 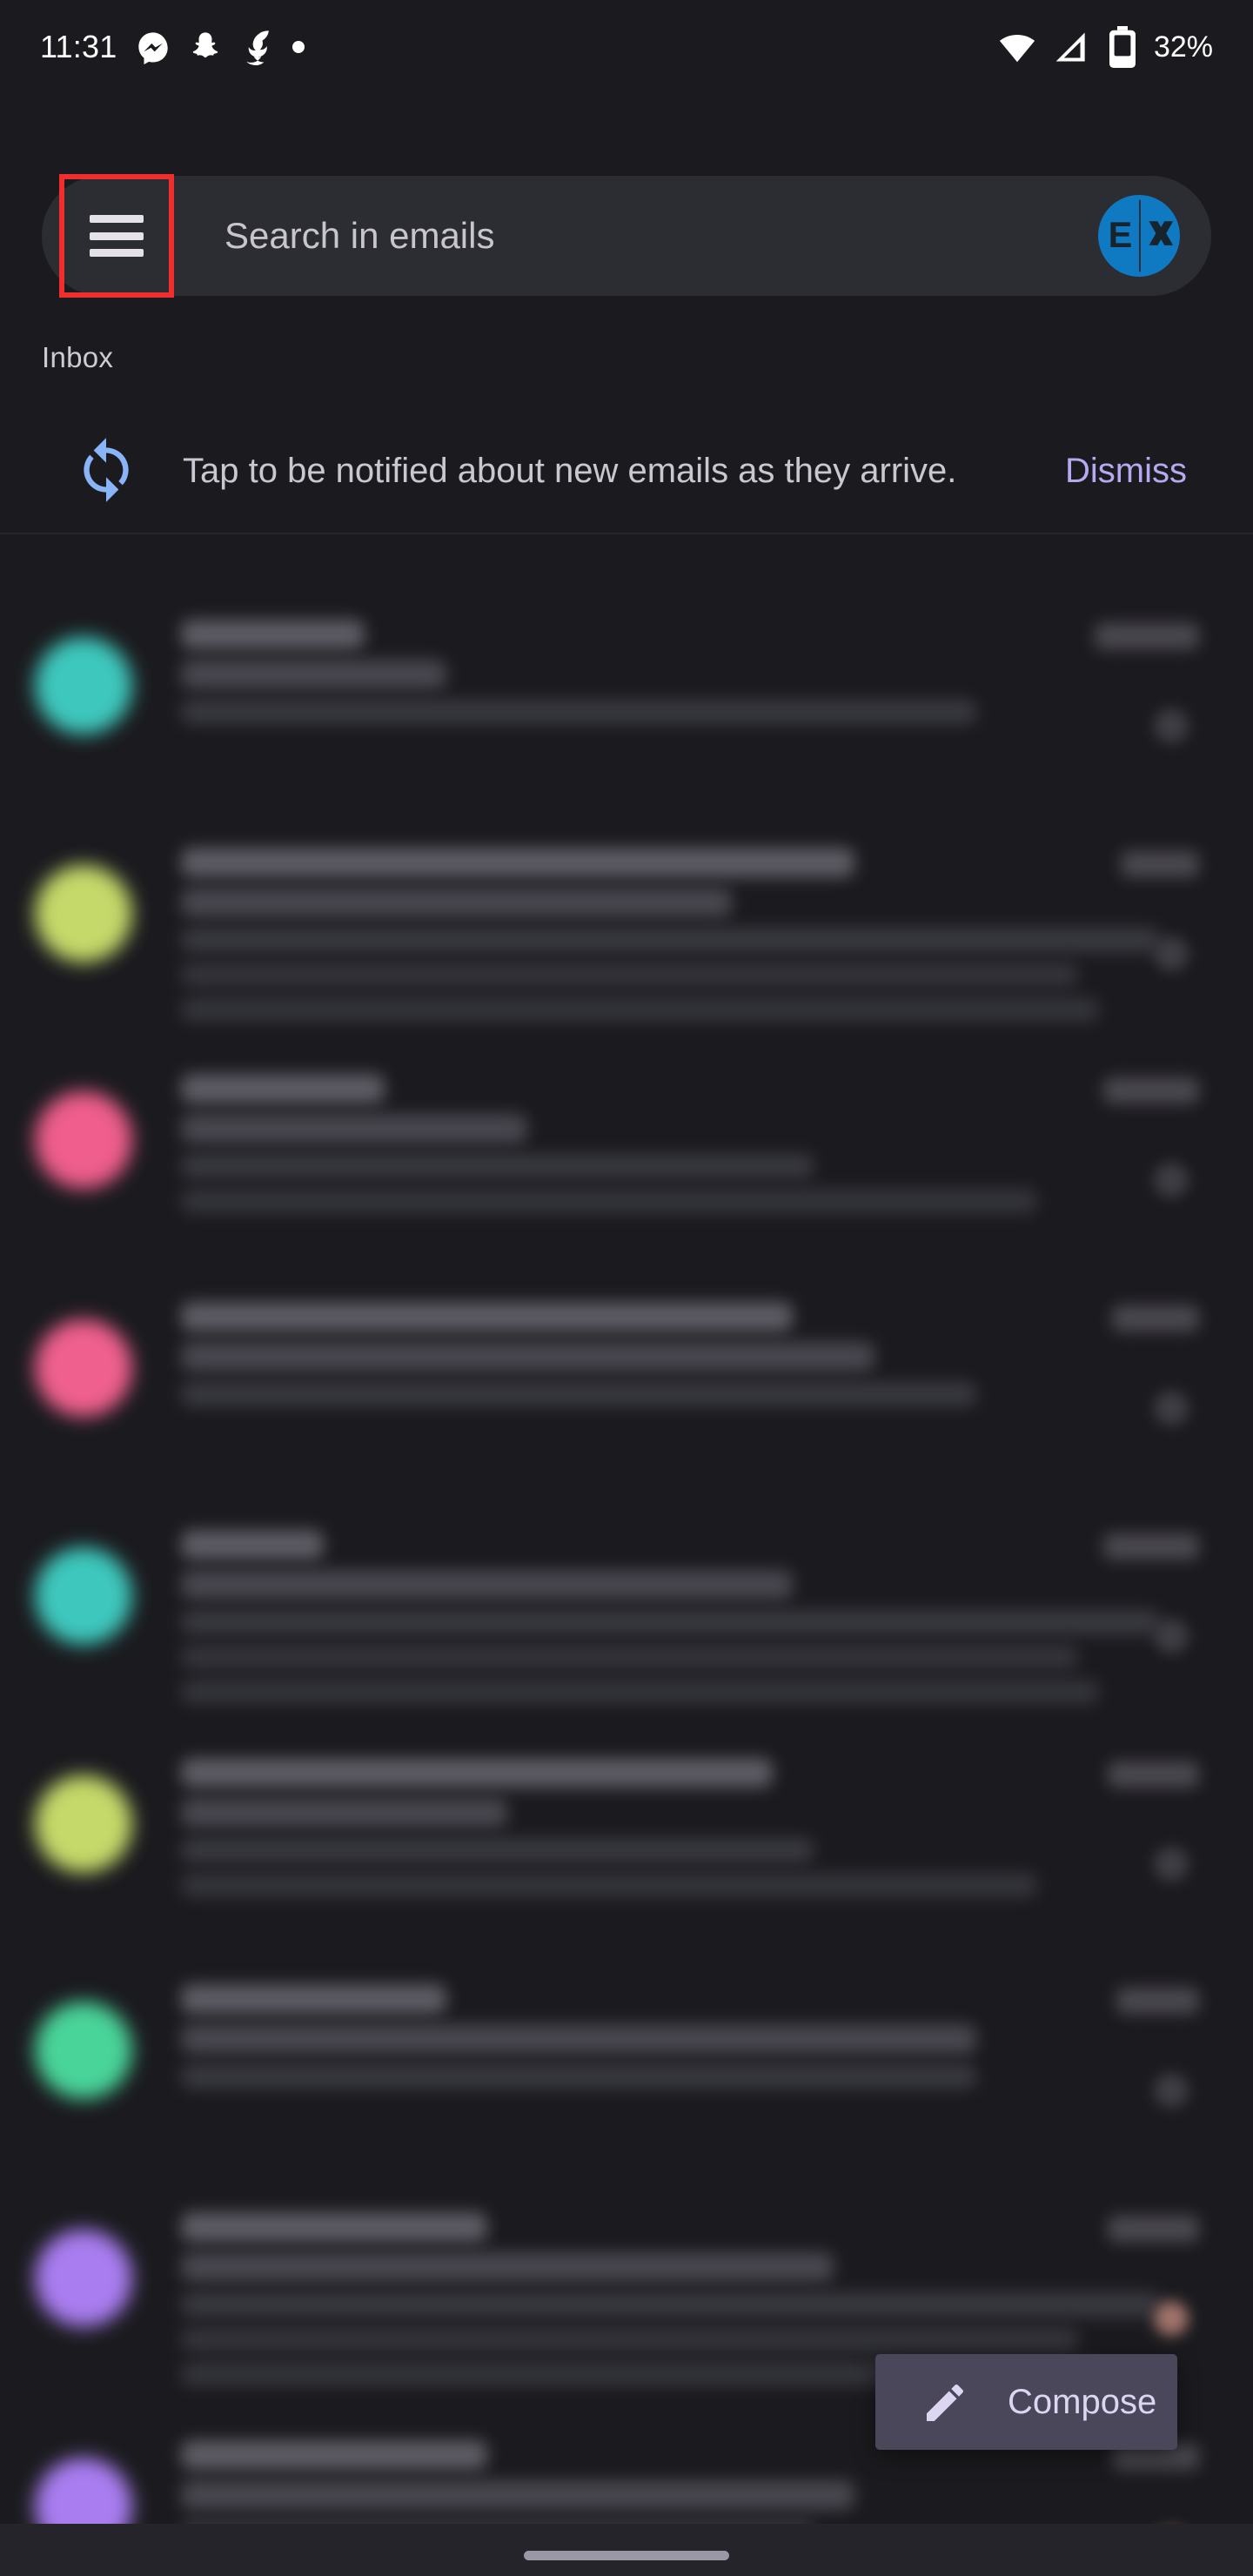 I want to click on menu-button, so click(x=116, y=236).